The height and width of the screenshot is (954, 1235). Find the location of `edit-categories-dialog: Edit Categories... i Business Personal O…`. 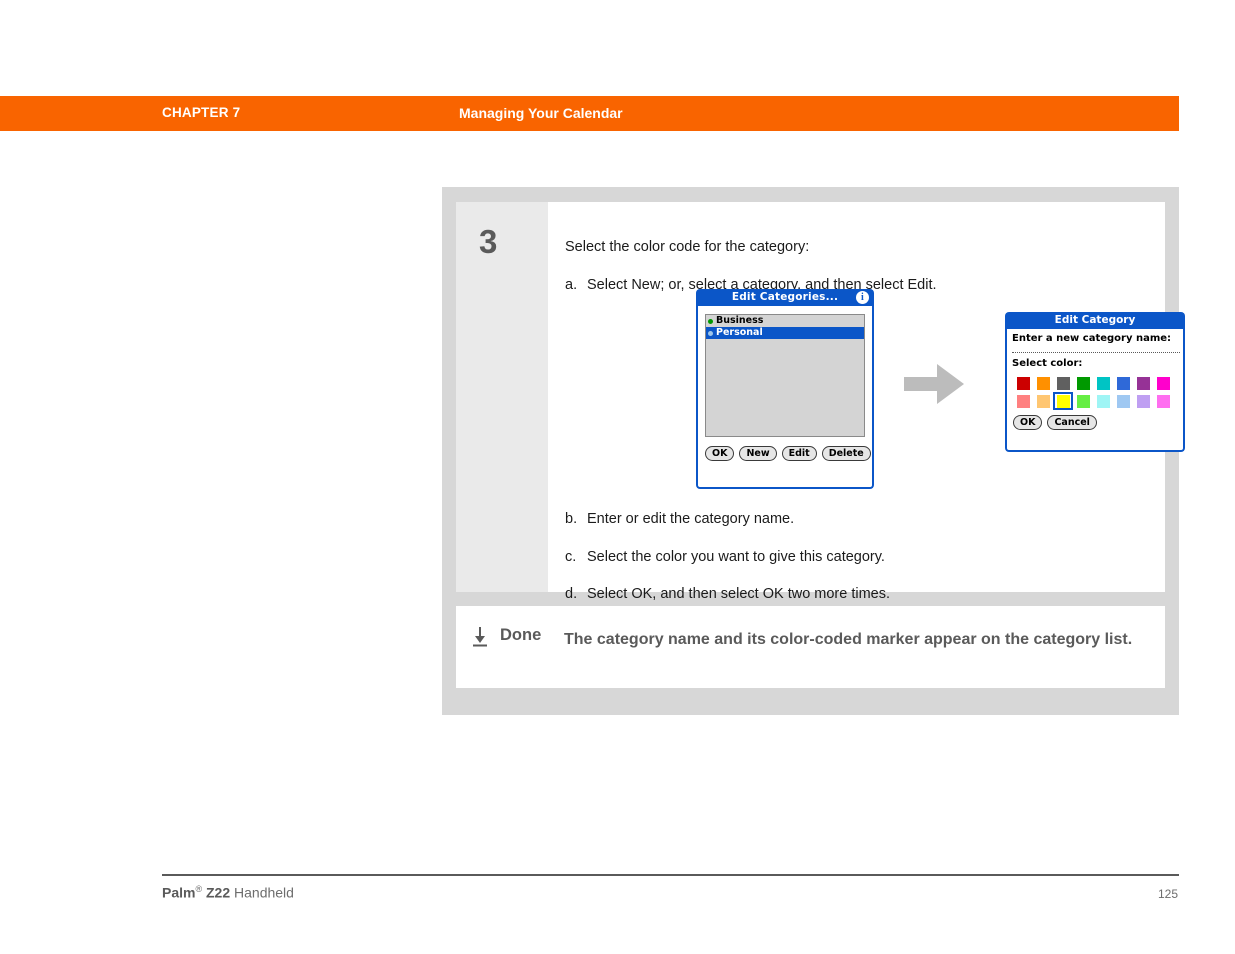

edit-categories-dialog: Edit Categories... i Business Personal O… is located at coordinates (785, 389).